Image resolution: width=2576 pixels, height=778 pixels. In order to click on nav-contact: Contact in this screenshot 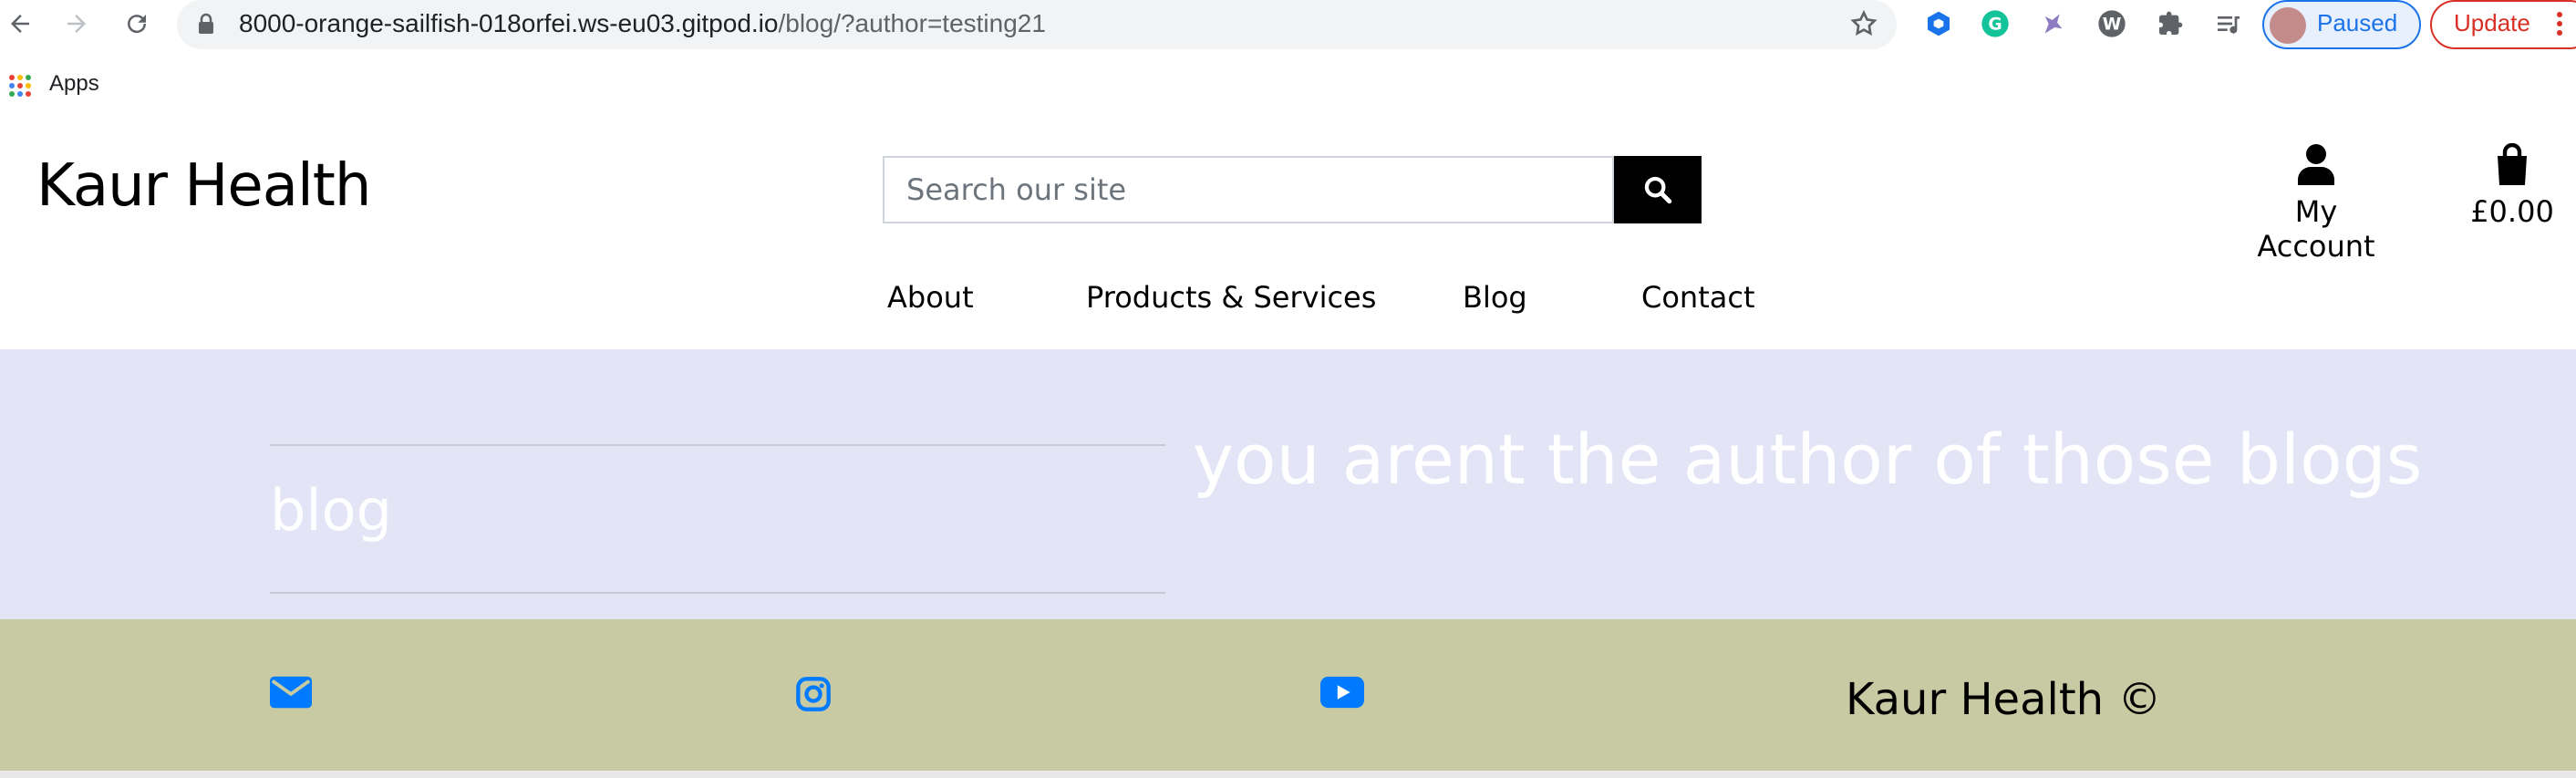, I will do `click(1698, 297)`.